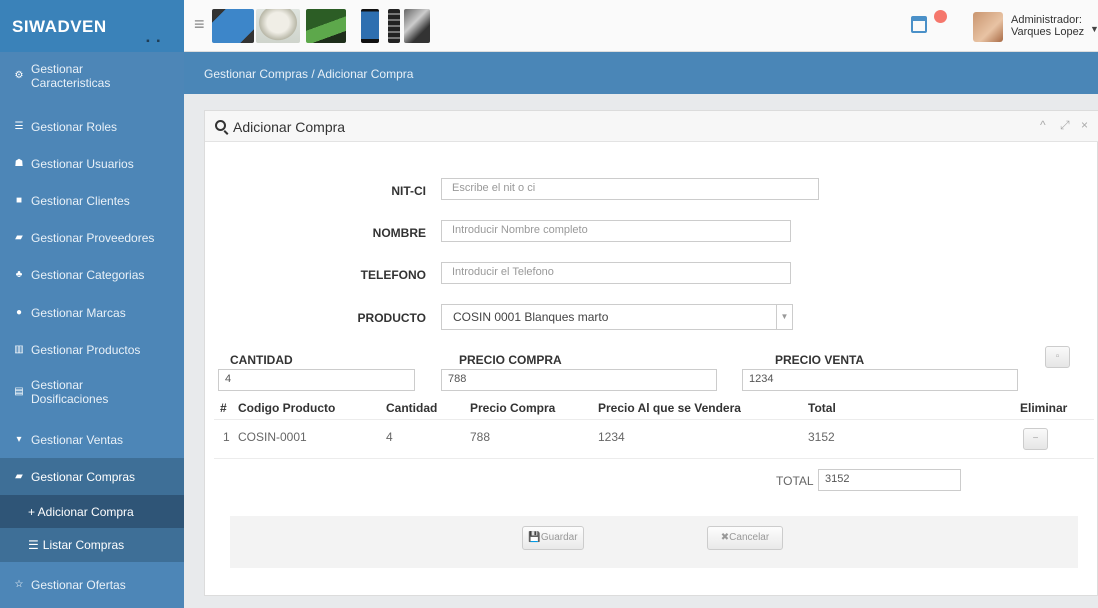 This screenshot has height=608, width=1098. Describe the element at coordinates (630, 189) in the screenshot. I see `nit-field: Escribe el nit o ci` at that location.